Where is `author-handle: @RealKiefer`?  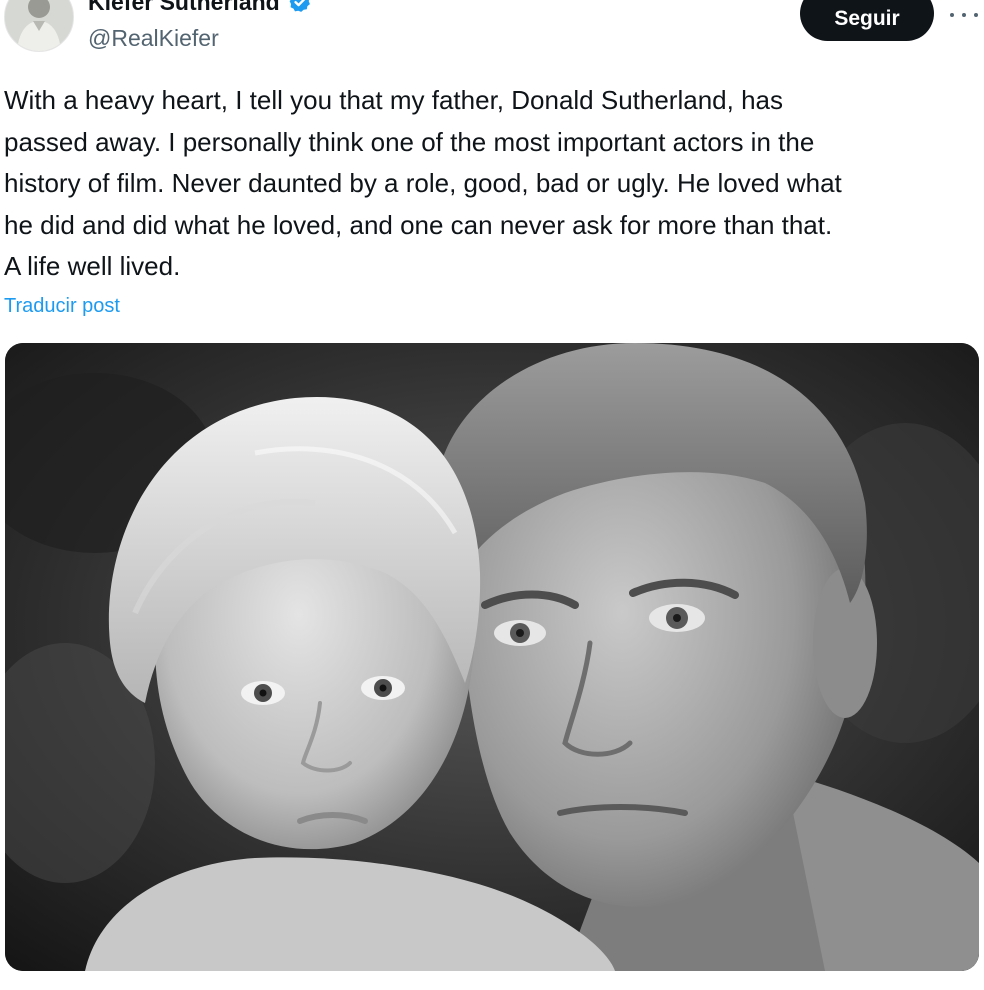
author-handle: @RealKiefer is located at coordinates (153, 38).